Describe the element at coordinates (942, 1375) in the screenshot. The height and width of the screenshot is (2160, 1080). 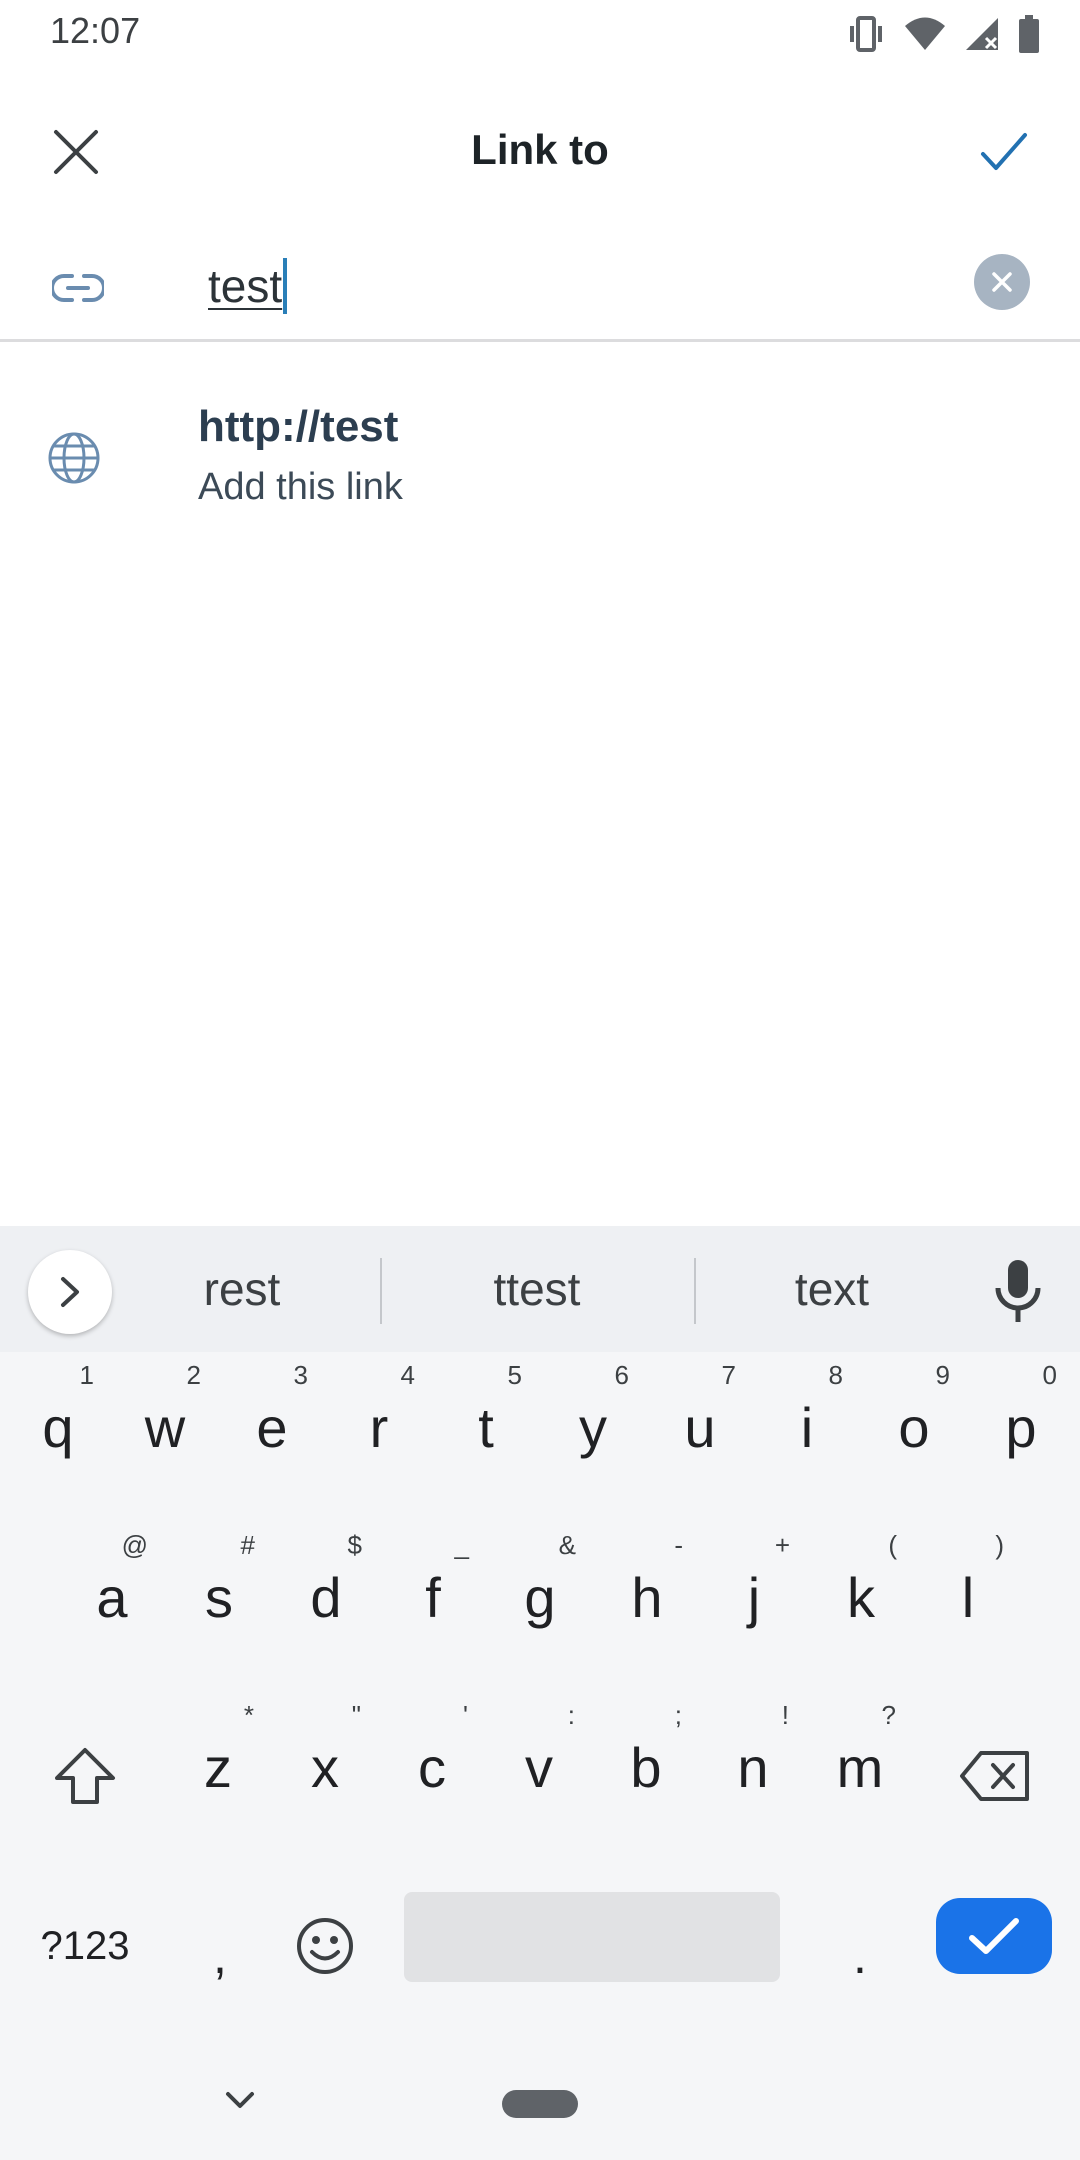
I see `key-hint: 9` at that location.